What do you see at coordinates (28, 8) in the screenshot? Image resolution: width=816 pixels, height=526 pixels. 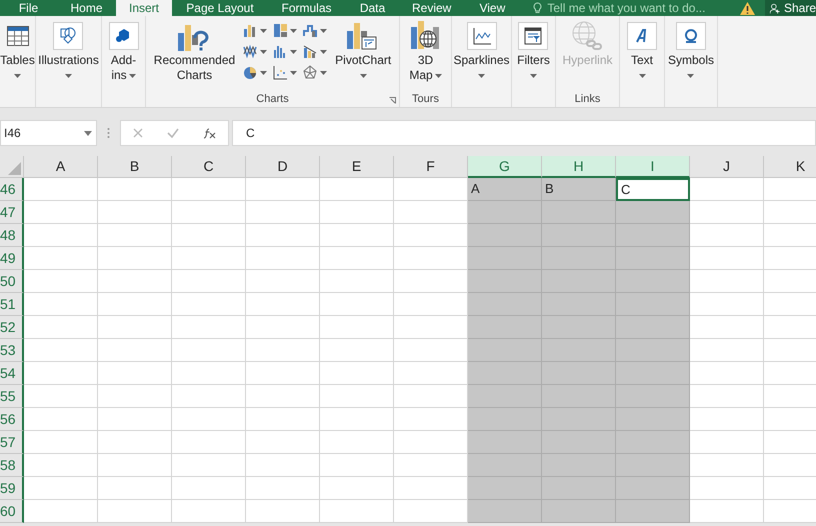 I see `menu-tab: File` at bounding box center [28, 8].